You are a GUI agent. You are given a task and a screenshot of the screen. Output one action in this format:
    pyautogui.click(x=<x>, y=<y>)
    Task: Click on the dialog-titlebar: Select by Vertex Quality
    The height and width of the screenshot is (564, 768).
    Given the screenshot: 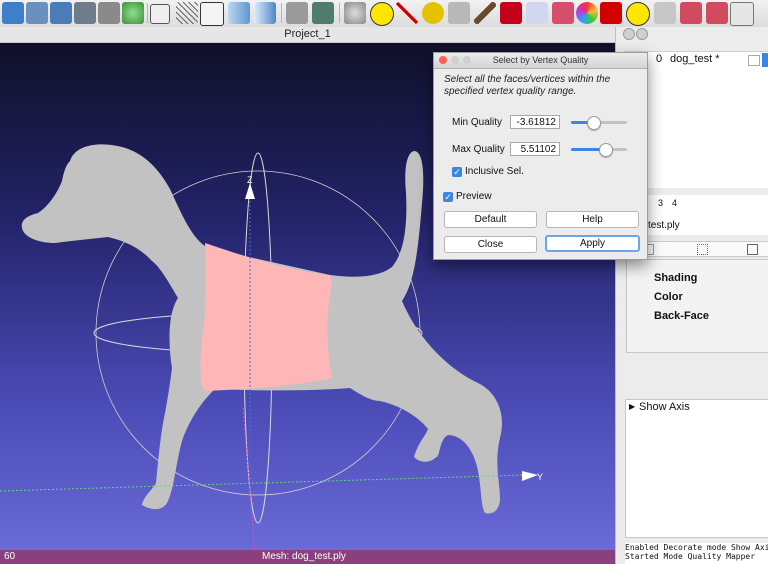 What is the action you would take?
    pyautogui.click(x=540, y=61)
    